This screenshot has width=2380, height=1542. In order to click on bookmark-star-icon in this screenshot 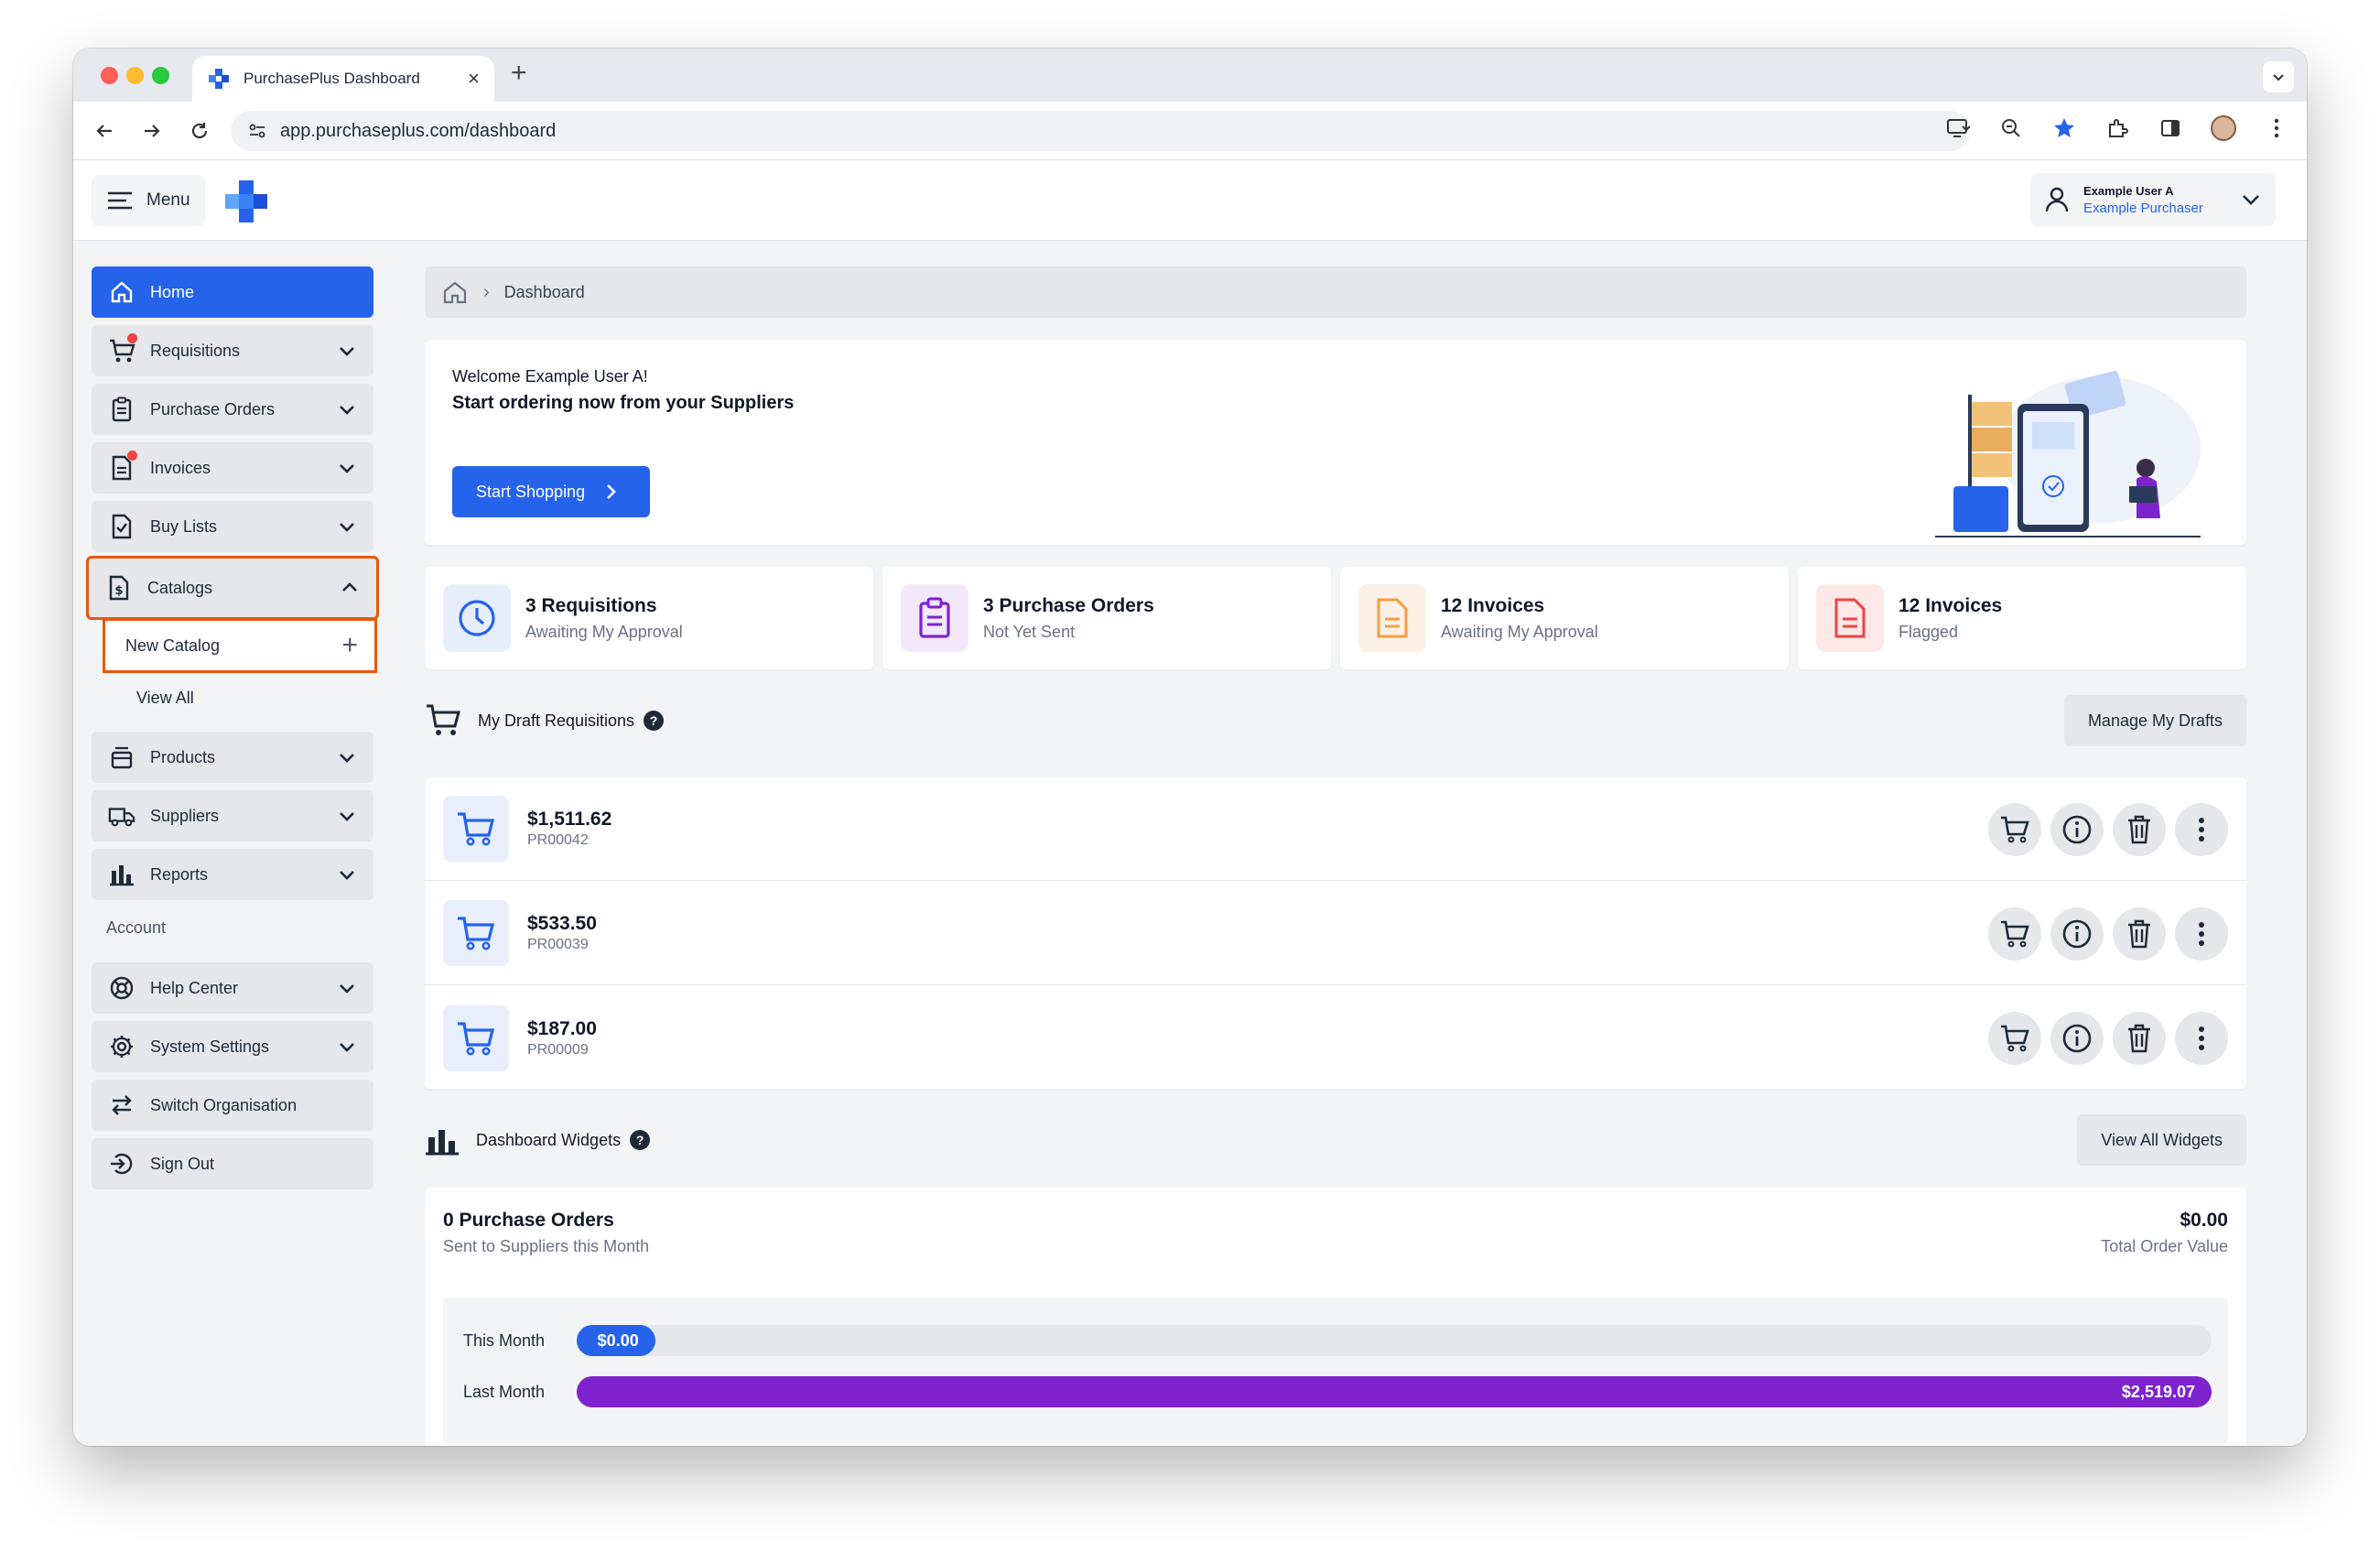, I will do `click(2064, 128)`.